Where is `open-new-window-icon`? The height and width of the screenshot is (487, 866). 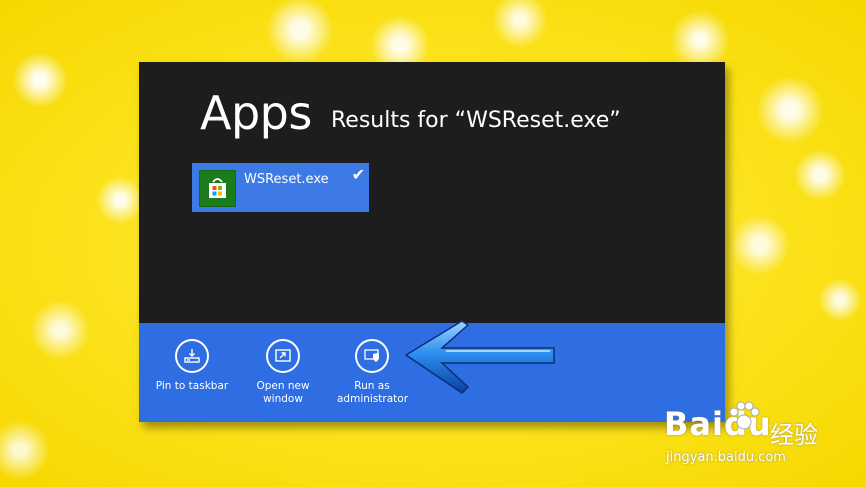
open-new-window-icon is located at coordinates (283, 356).